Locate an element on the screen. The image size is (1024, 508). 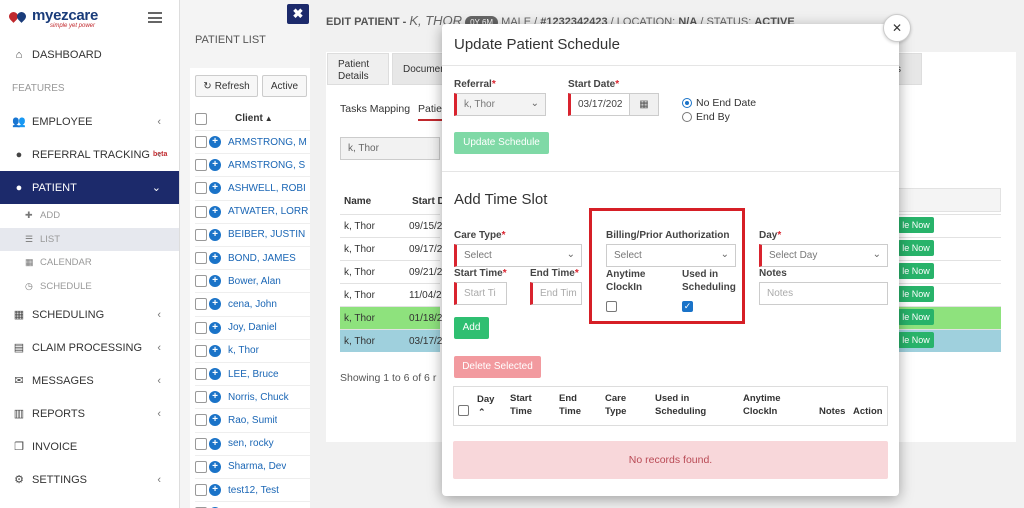
billing-value: Select is located at coordinates (628, 255).